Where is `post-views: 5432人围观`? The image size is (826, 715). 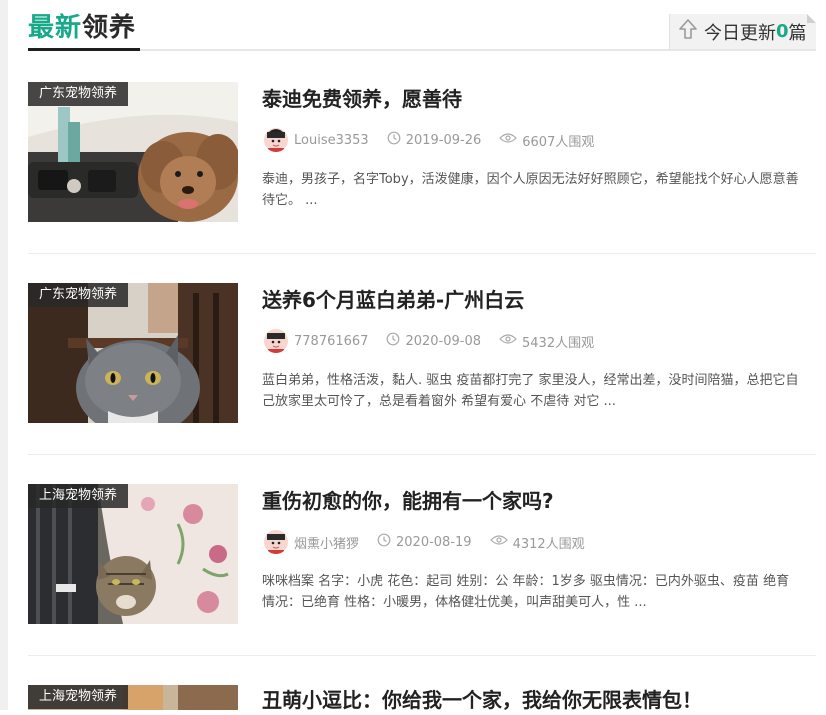 post-views: 5432人围观 is located at coordinates (558, 343).